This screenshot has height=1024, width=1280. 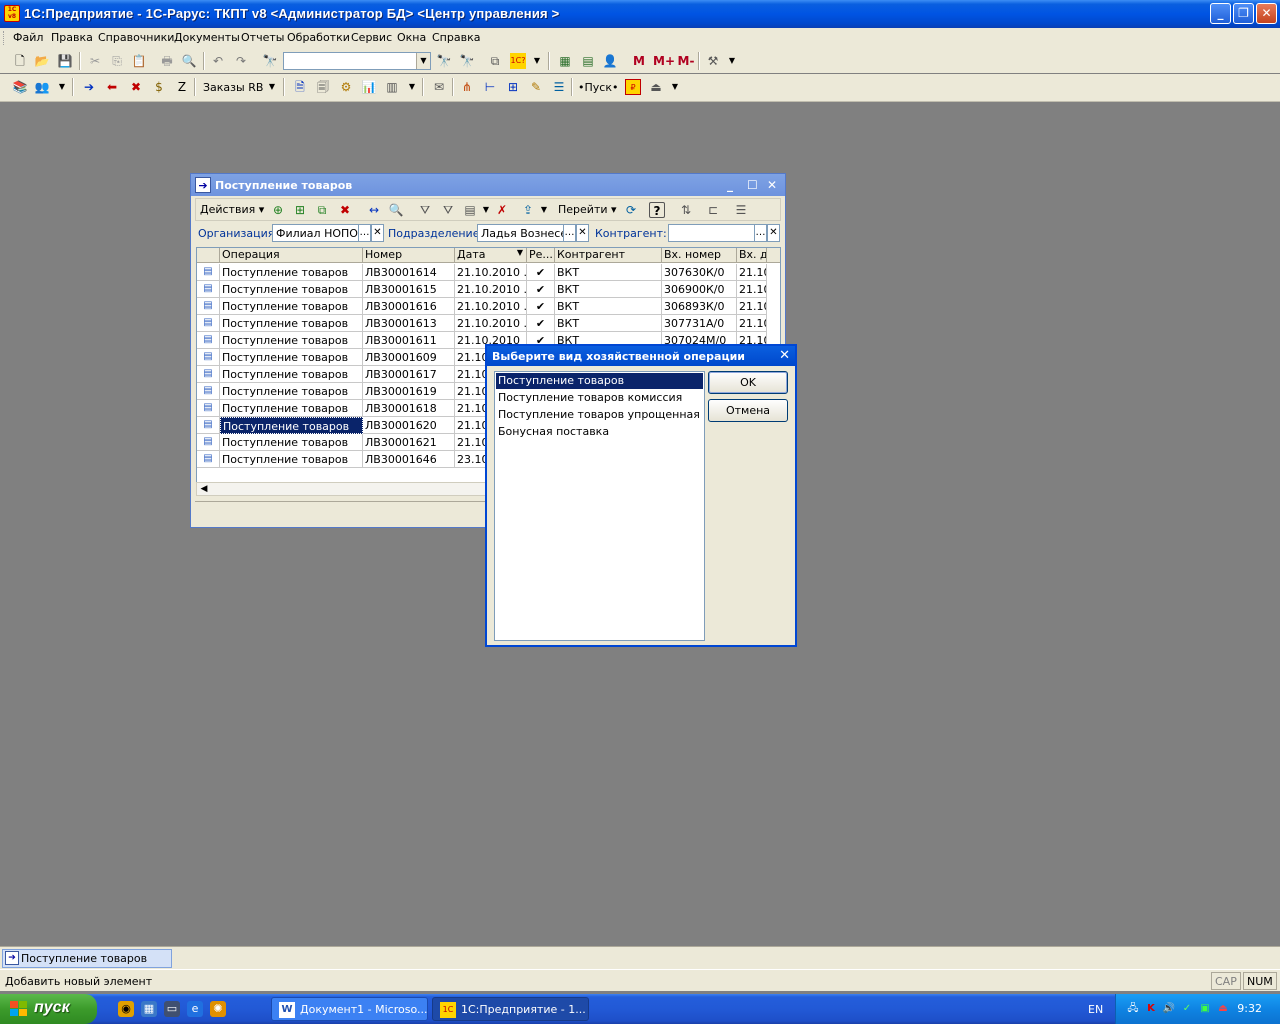 What do you see at coordinates (490, 87) in the screenshot?
I see `tree-icon: ⊢` at bounding box center [490, 87].